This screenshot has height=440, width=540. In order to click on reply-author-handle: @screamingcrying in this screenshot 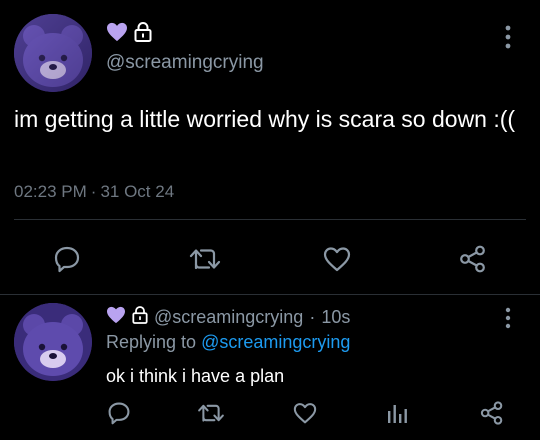, I will do `click(228, 317)`.